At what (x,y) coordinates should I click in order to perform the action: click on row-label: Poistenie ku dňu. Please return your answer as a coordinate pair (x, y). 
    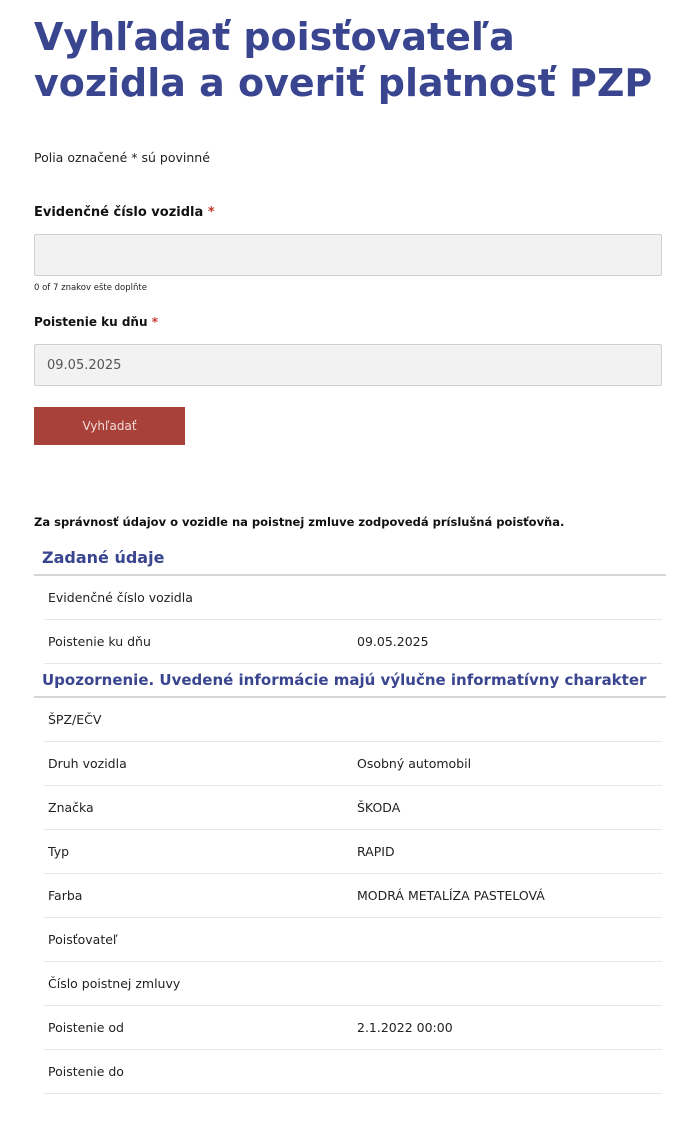
    Looking at the image, I should click on (198, 641).